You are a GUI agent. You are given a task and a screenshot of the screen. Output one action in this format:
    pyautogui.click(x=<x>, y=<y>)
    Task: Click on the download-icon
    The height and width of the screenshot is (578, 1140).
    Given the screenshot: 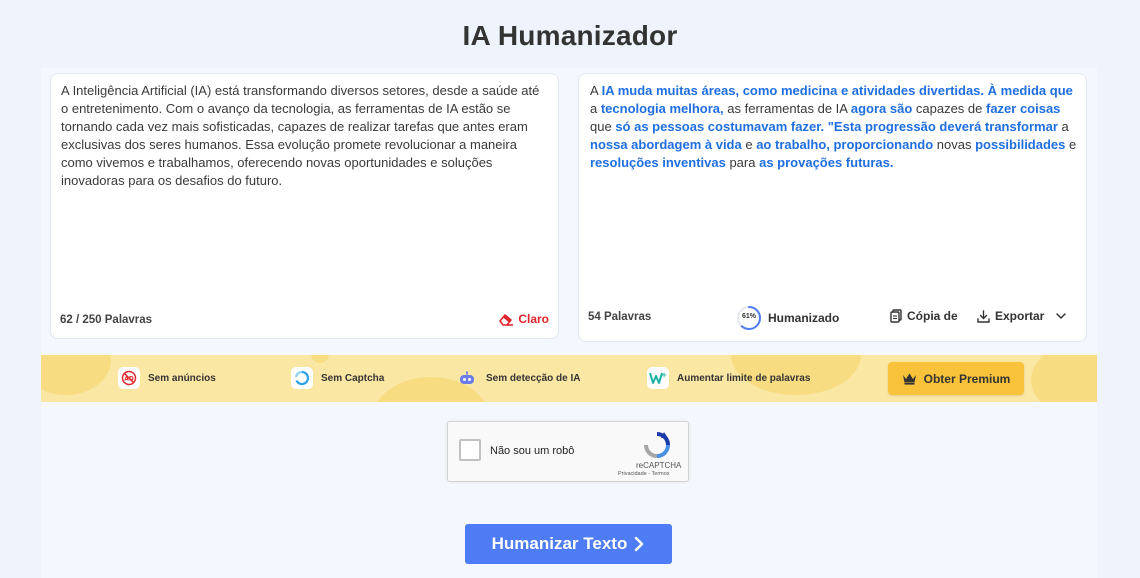 What is the action you would take?
    pyautogui.click(x=983, y=316)
    